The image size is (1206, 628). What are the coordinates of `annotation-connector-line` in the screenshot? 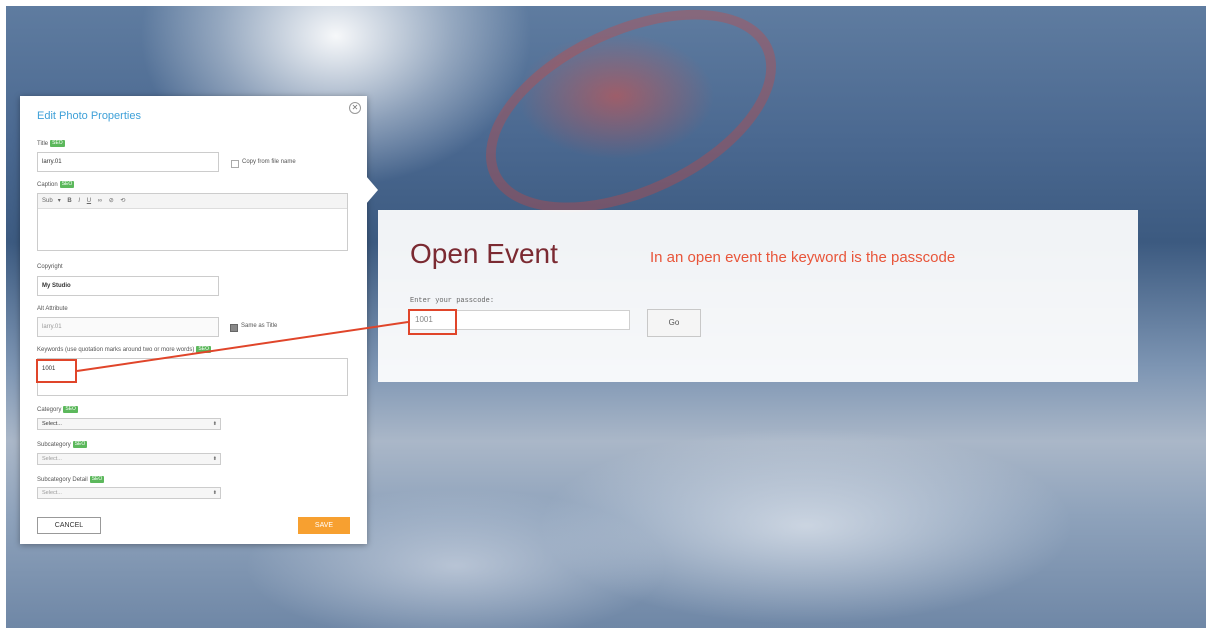 It's located at (242, 346).